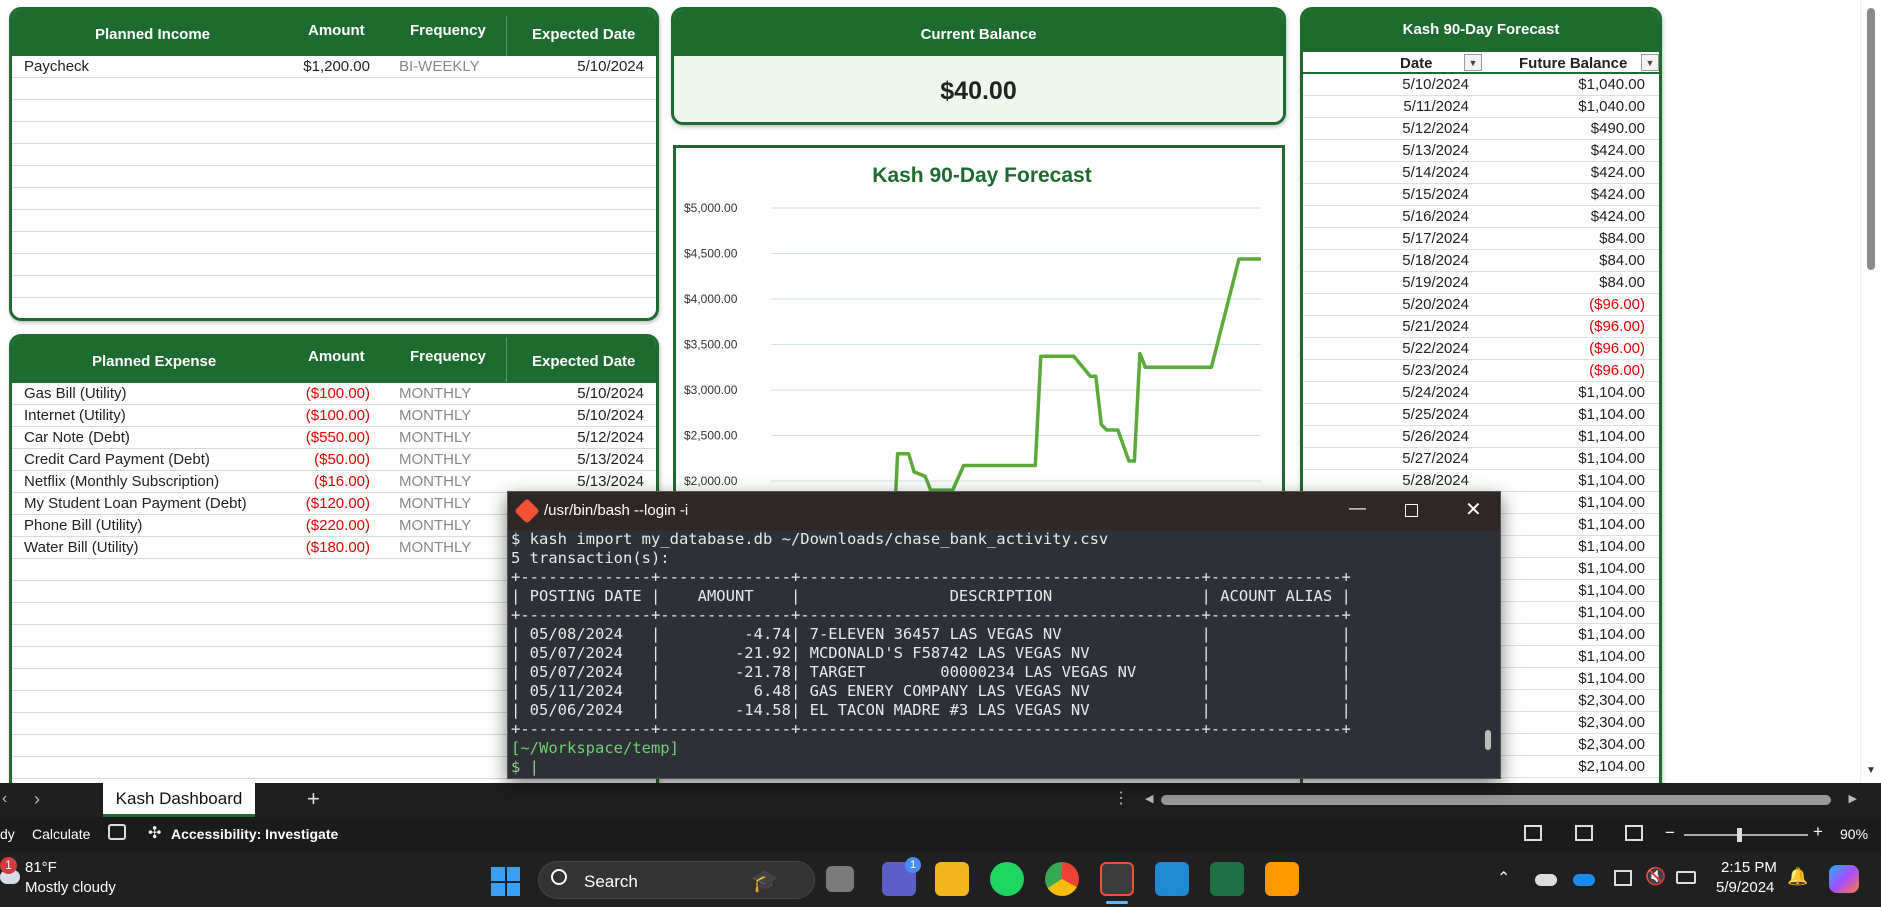 The width and height of the screenshot is (1881, 907). Describe the element at coordinates (1481, 261) in the screenshot. I see `table-row: 5/18/2024 $84.00` at that location.